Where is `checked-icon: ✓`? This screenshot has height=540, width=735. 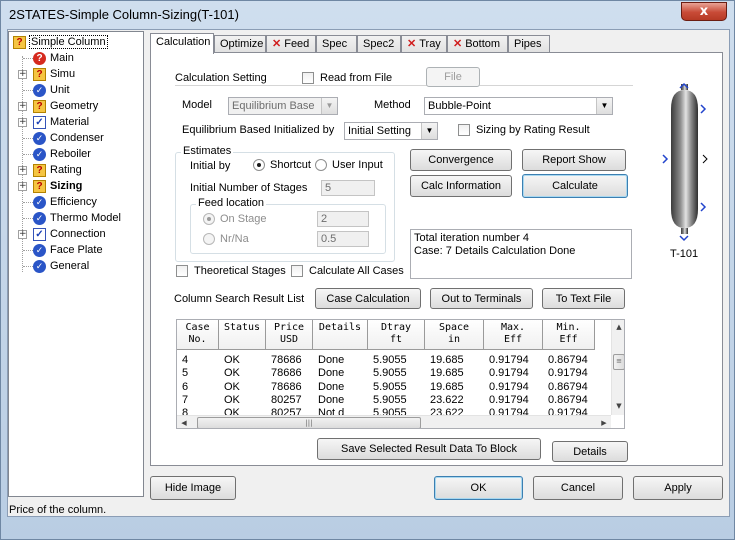
checked-icon: ✓ is located at coordinates (39, 122).